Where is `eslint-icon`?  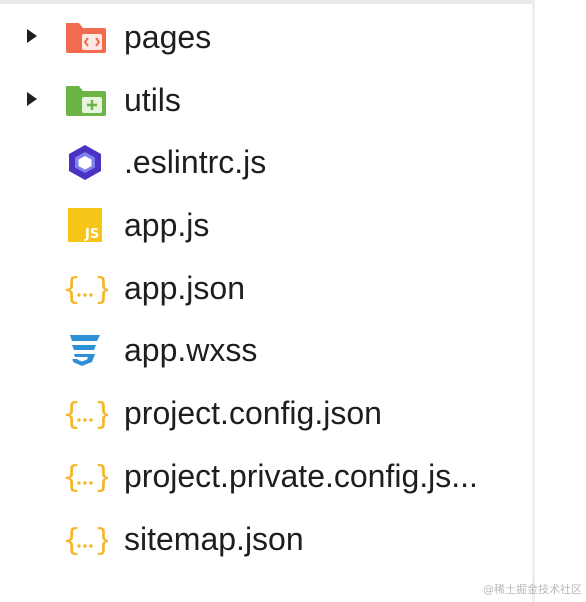
eslint-icon is located at coordinates (85, 162).